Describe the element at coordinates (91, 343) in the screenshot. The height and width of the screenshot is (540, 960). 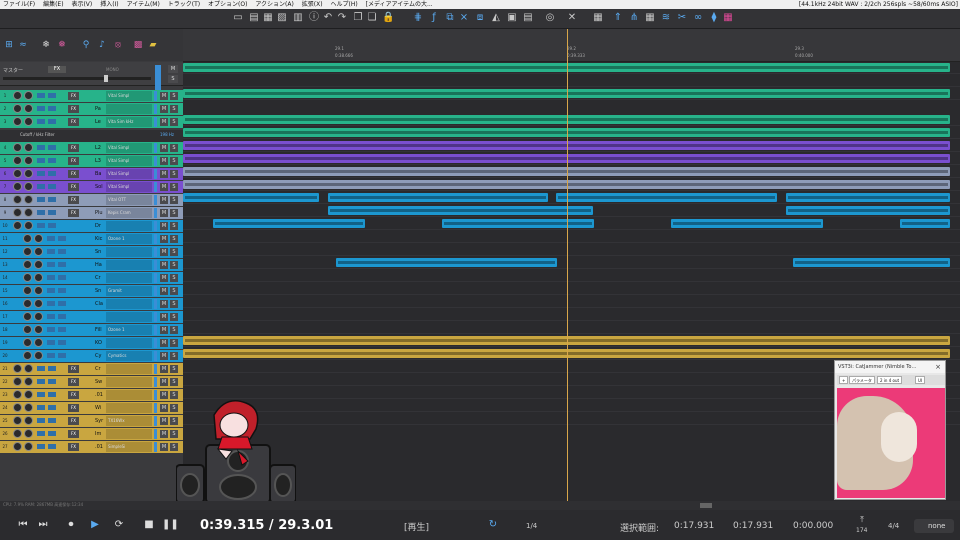
I see `track-row: 19 KO M S` at that location.